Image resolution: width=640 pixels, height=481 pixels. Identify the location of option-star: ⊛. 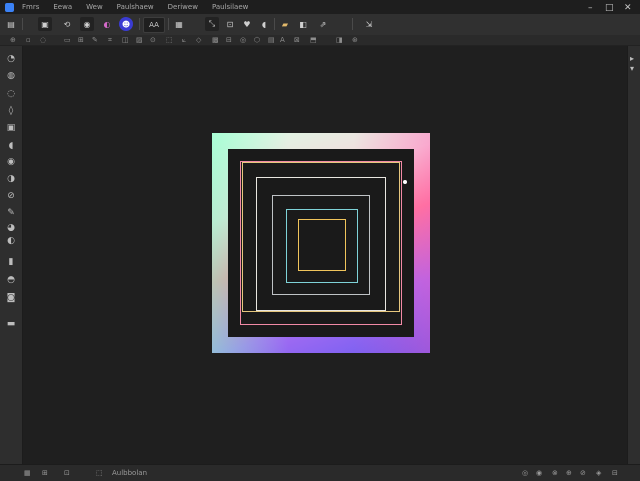
(355, 40).